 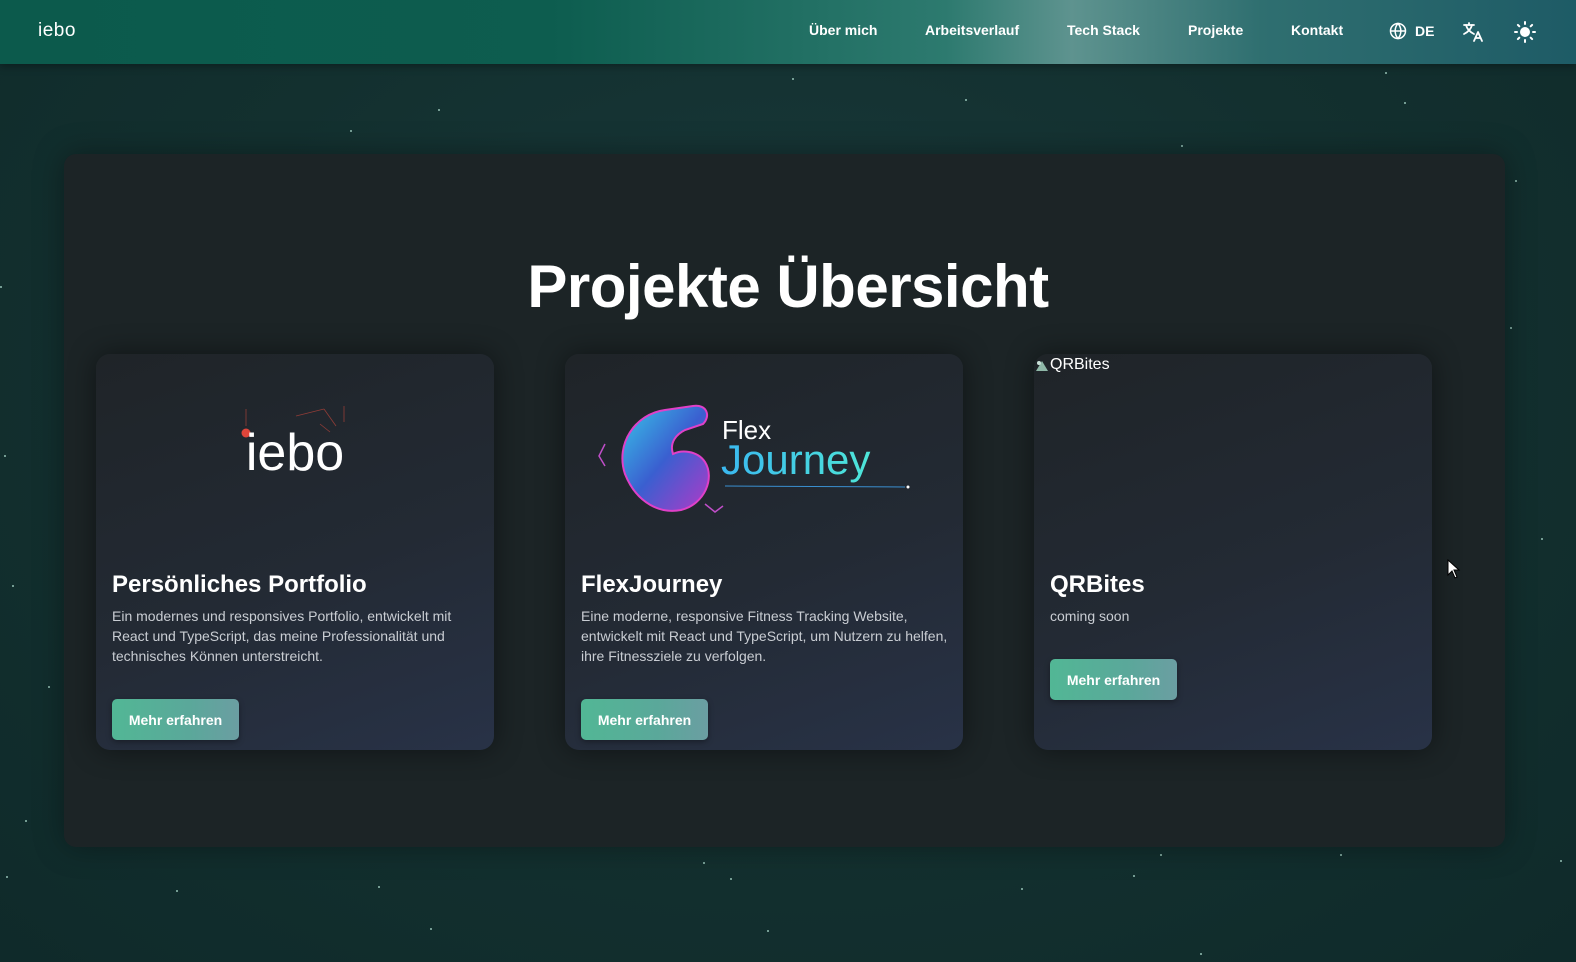 I want to click on project-image-portfolio: iebo, so click(x=295, y=454).